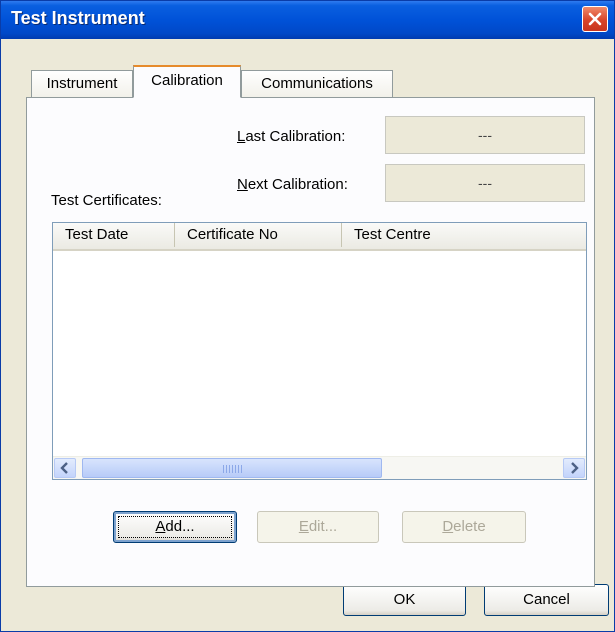 Image resolution: width=615 pixels, height=632 pixels. I want to click on last-calibration-label: Last Calibration:, so click(291, 136).